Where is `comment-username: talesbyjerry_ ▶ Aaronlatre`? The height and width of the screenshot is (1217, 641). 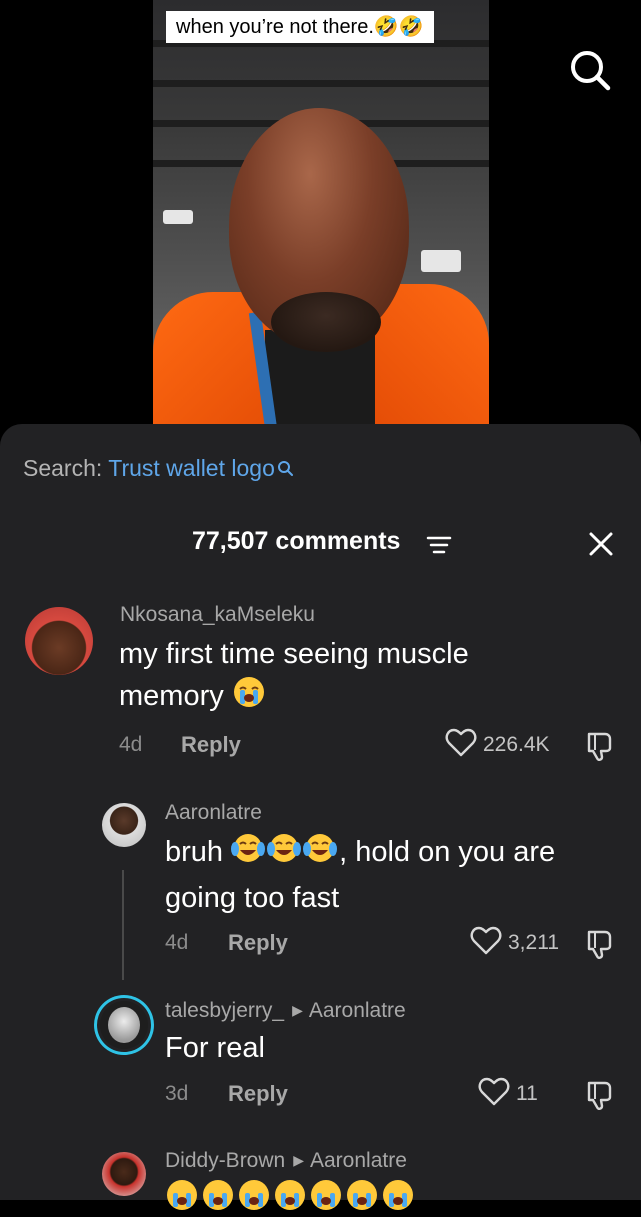
comment-username: talesbyjerry_ ▶ Aaronlatre is located at coordinates (285, 1011).